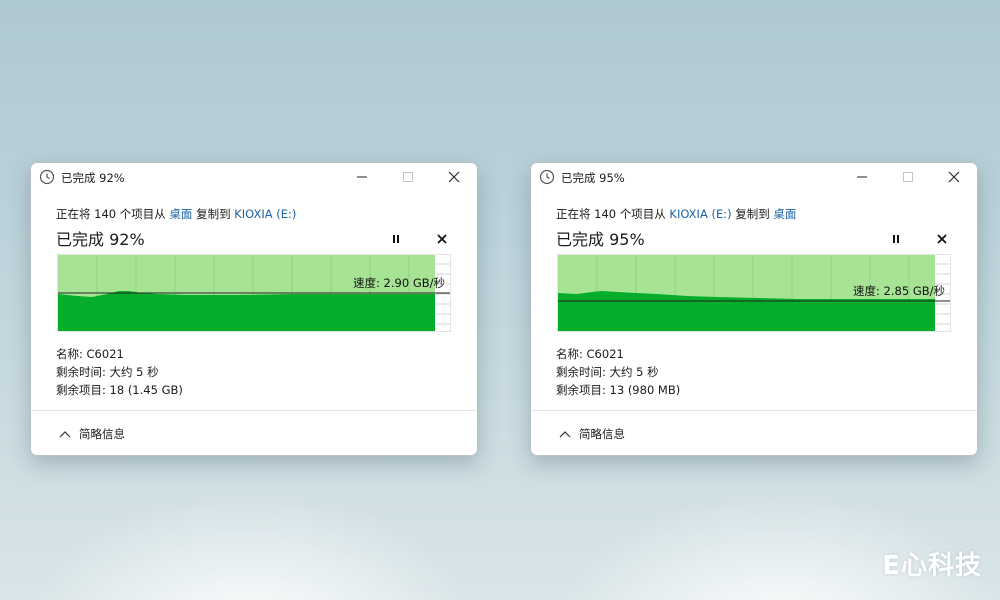 The height and width of the screenshot is (600, 1000). I want to click on details: 名称: C6021 剩余时间: 大约 5 秒 剩余项目: 13 (980 MB), so click(618, 372).